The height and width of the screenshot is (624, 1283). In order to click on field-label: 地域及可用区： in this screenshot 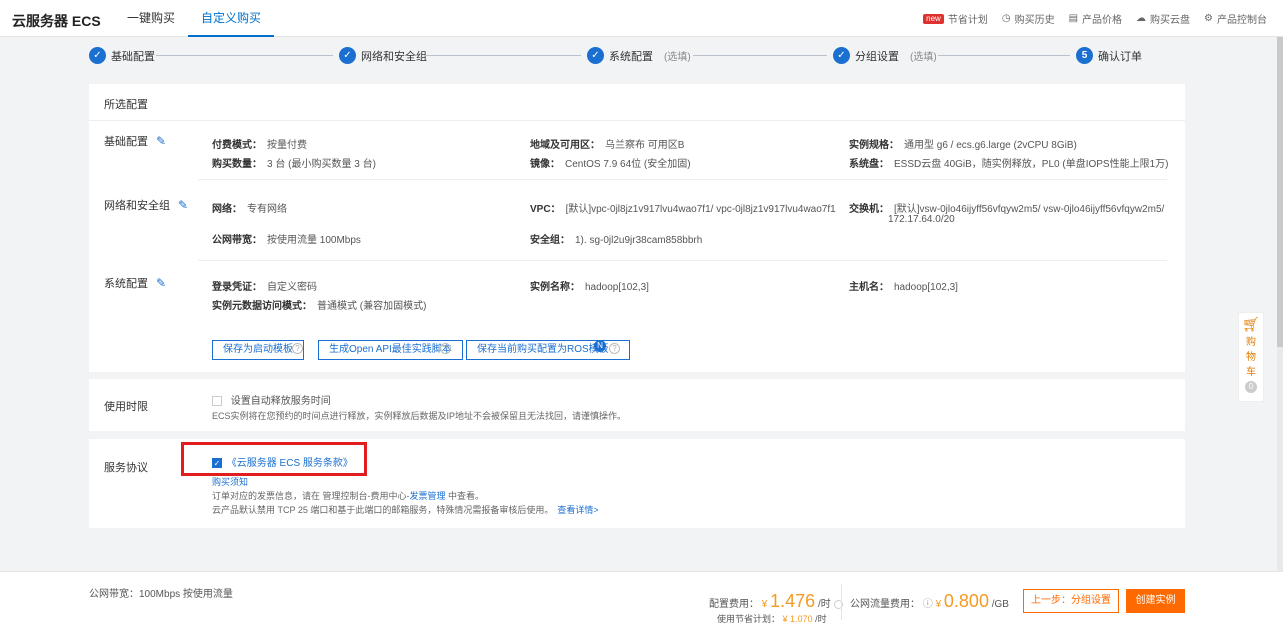, I will do `click(565, 145)`.